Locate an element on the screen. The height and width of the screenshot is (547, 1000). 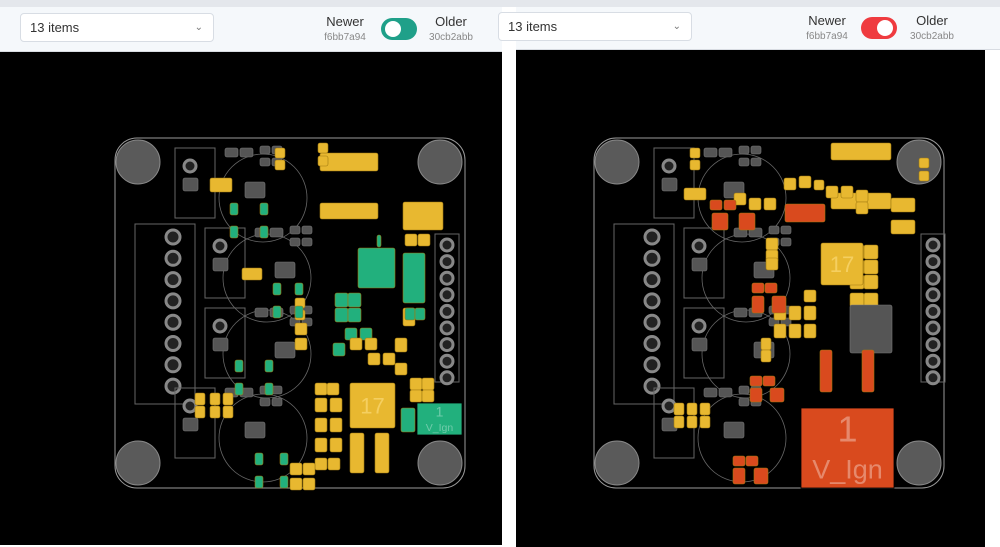
newer-label: Newer is located at coordinates (827, 20).